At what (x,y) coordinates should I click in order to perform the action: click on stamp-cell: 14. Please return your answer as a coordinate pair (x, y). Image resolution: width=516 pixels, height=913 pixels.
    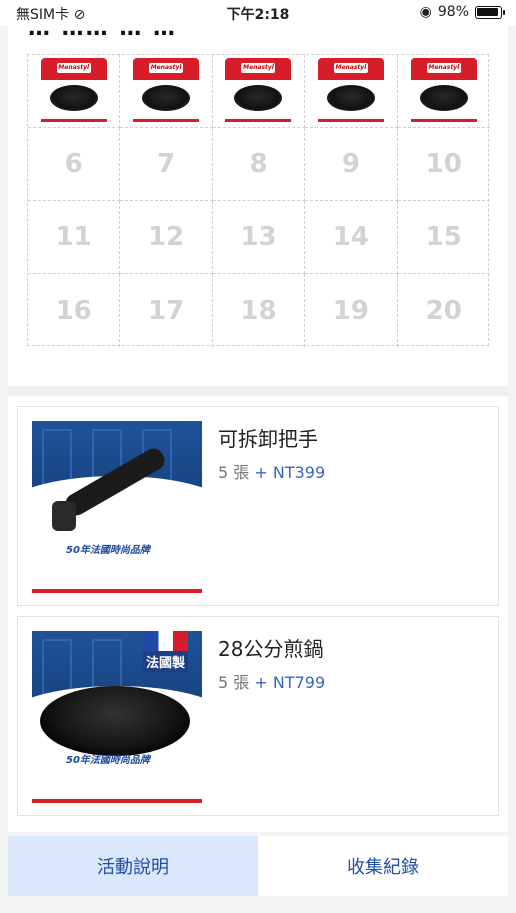
    Looking at the image, I should click on (351, 237).